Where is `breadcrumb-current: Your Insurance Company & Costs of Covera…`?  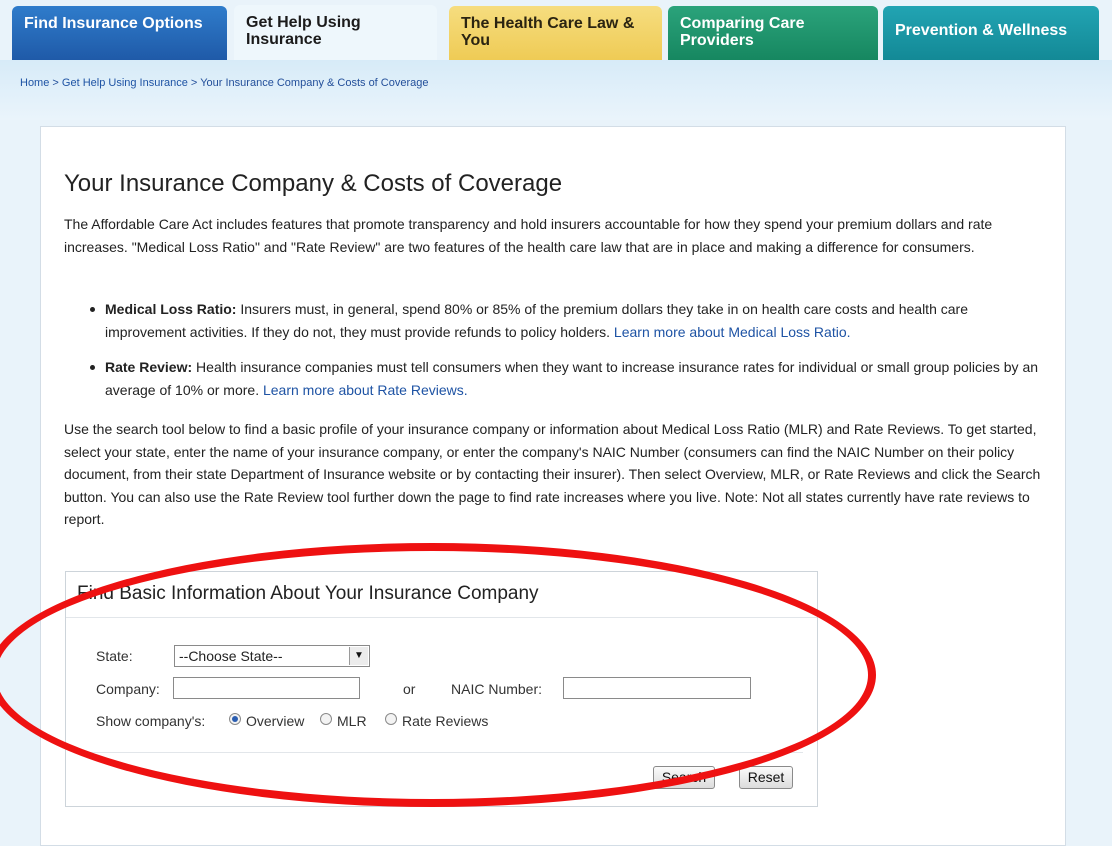
breadcrumb-current: Your Insurance Company & Costs of Covera… is located at coordinates (314, 83).